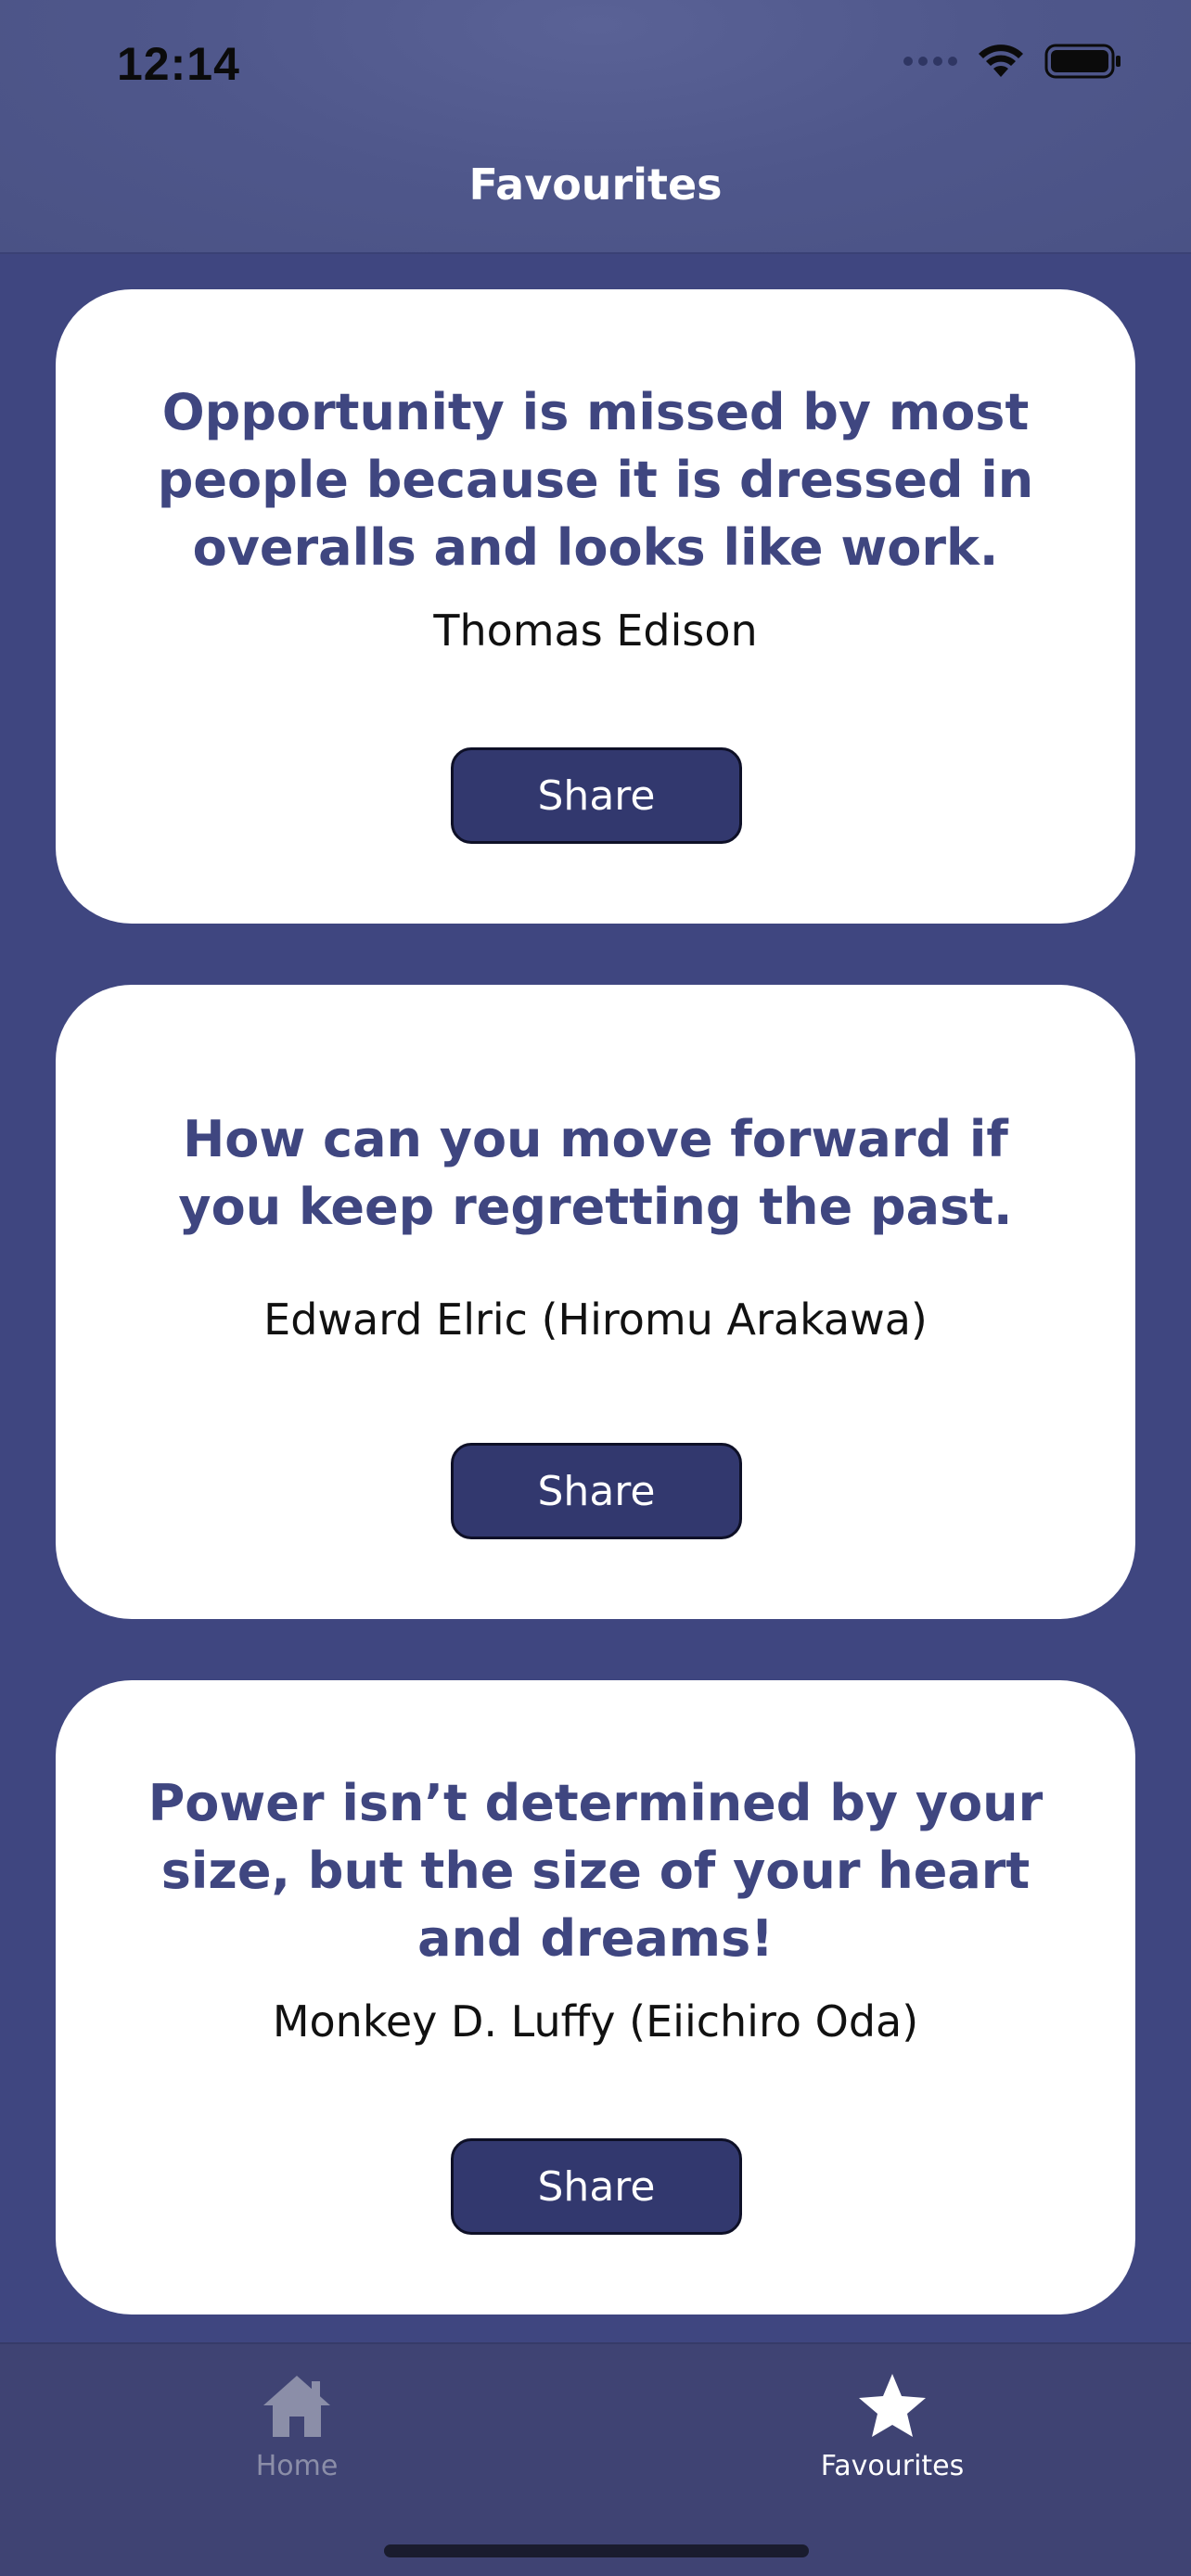 Image resolution: width=1191 pixels, height=2576 pixels. I want to click on tab-home: Home, so click(297, 2427).